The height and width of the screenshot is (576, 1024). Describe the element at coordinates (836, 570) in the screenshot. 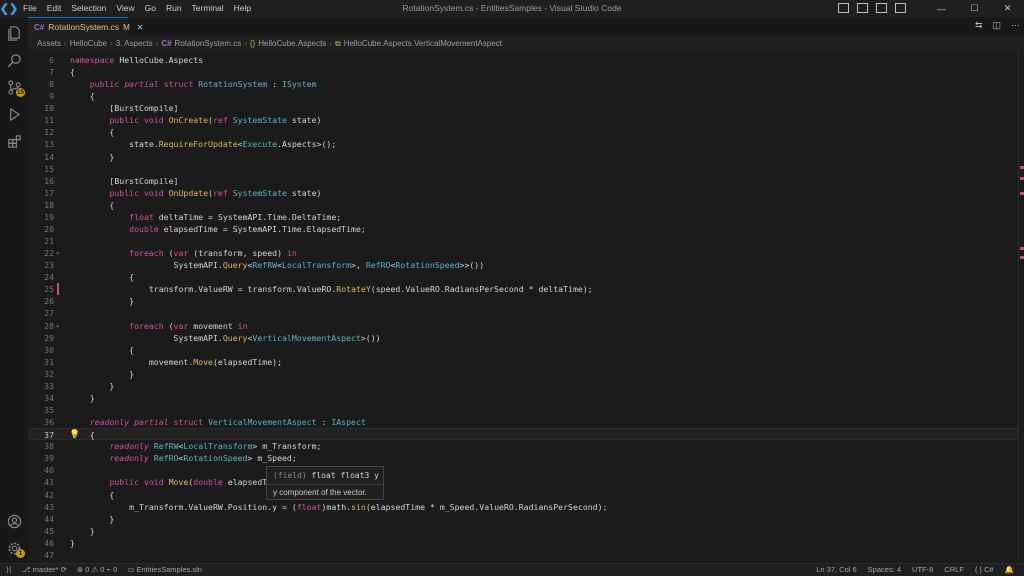

I see `cursor-position: Ln 37, Col 6` at that location.